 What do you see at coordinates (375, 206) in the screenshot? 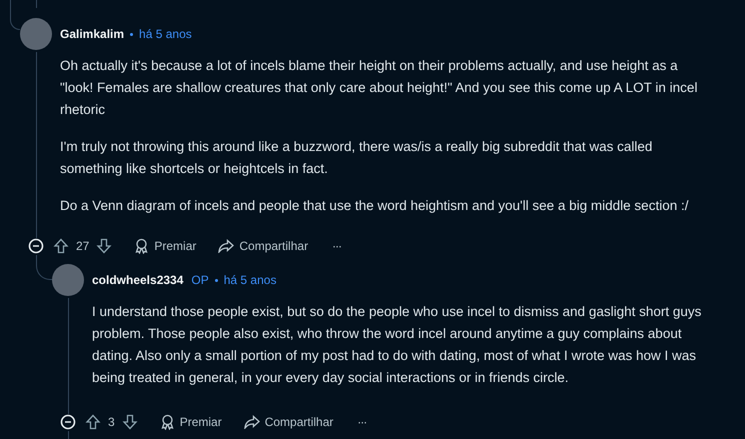
I see `comment-text: Do a Venn diagram of incels and people that use the word heightism and you'll see a big middle section :/` at bounding box center [375, 206].